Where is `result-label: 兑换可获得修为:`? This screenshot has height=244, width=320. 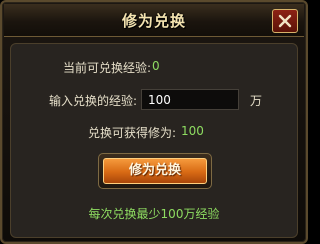 result-label: 兑换可获得修为: is located at coordinates (132, 133).